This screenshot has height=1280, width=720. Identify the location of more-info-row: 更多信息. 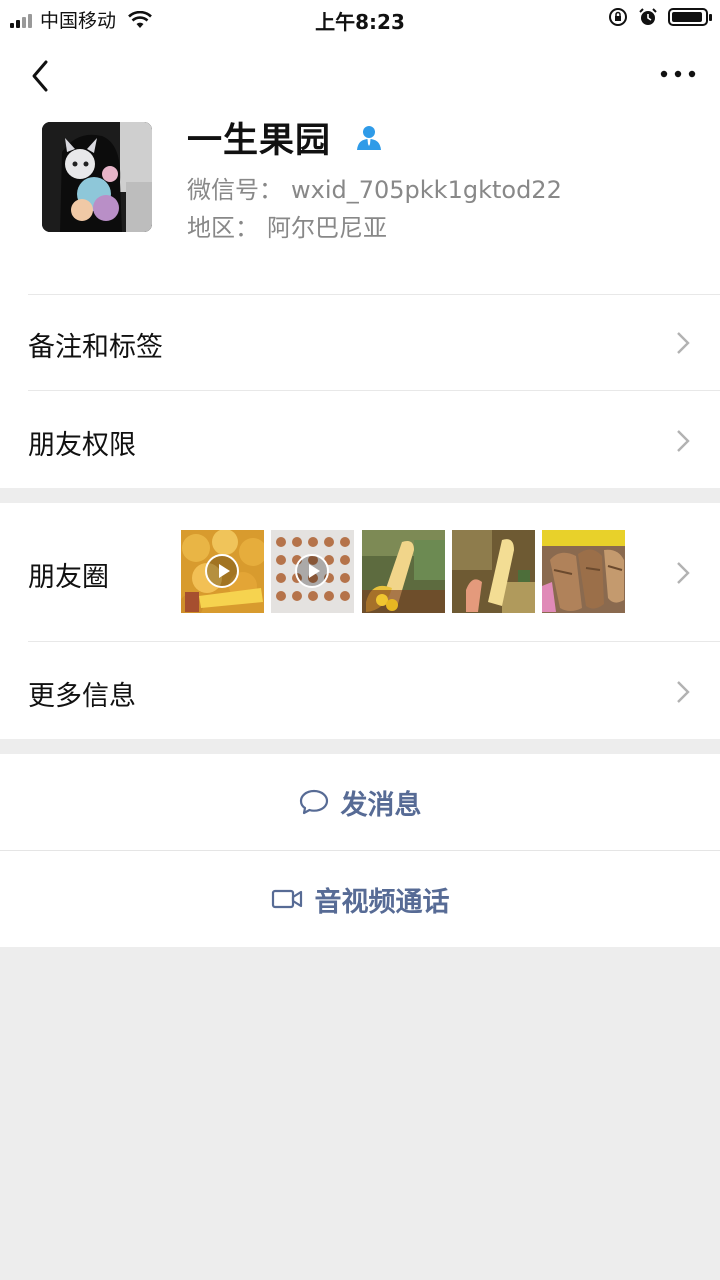
(360, 690).